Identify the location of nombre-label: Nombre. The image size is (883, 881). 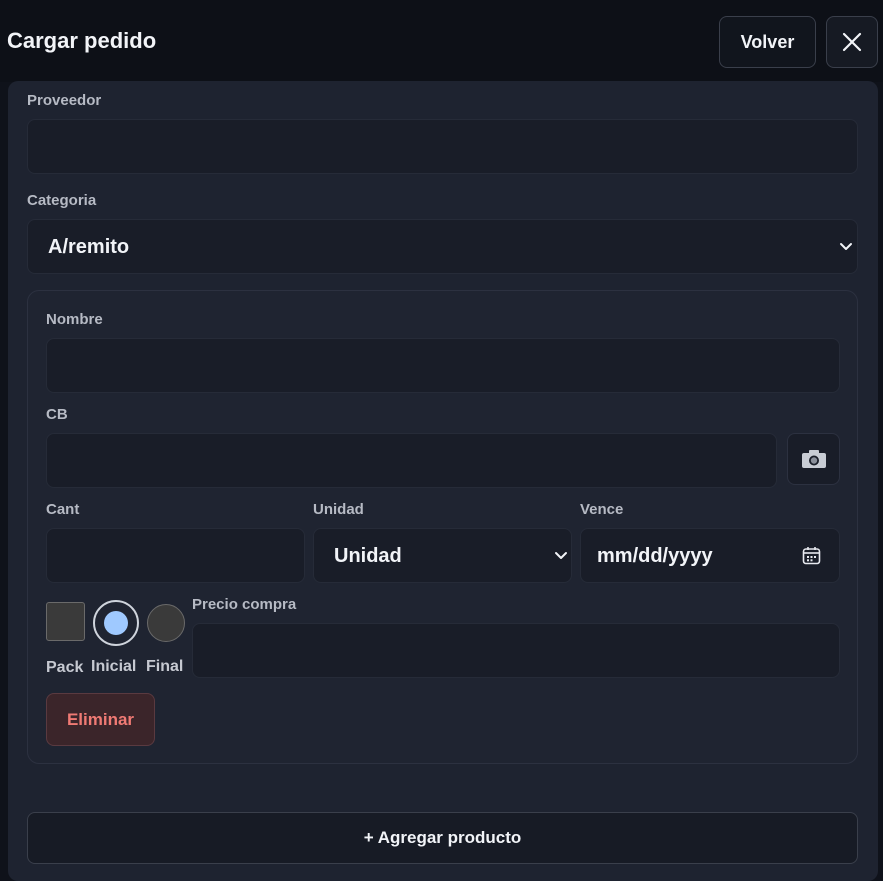
(74, 319).